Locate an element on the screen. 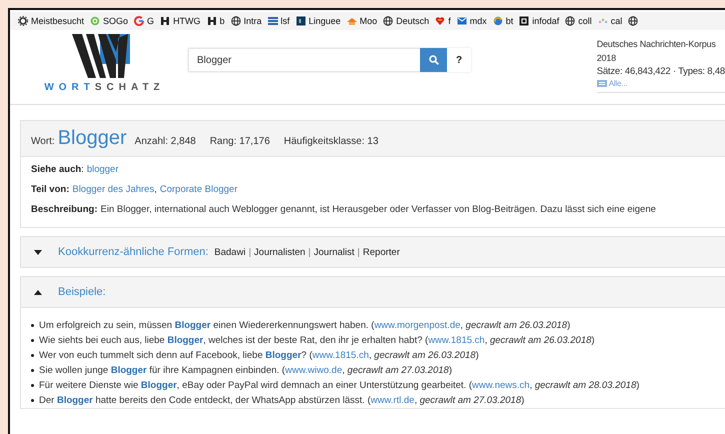  term-link: Reporter is located at coordinates (381, 252).